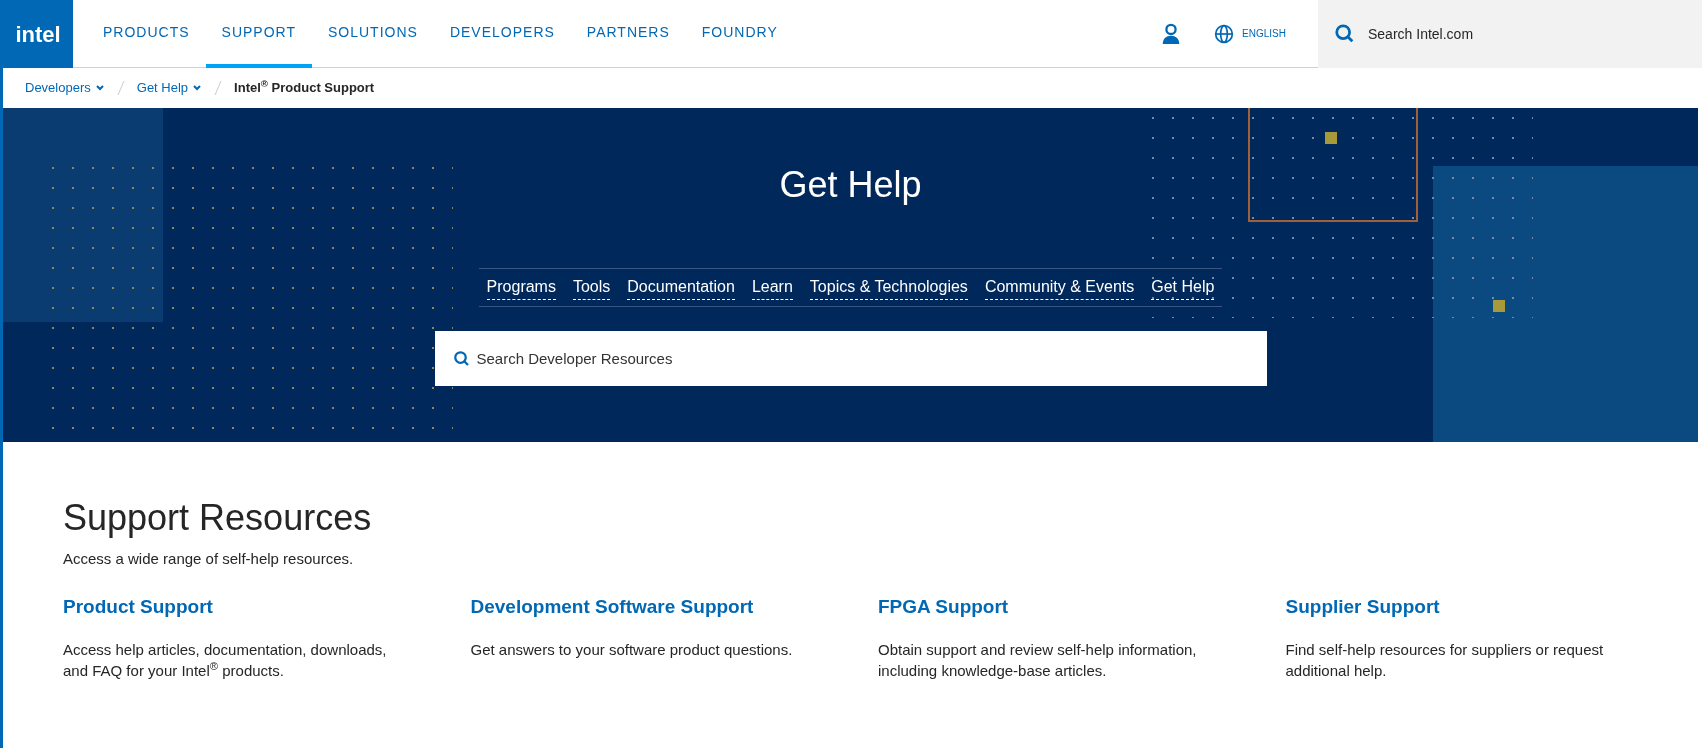 The width and height of the screenshot is (1702, 748). I want to click on card-description: Access help articles, documentation, downloads, and FAQ for your Intel$^{®}$ products., so click(225, 660).